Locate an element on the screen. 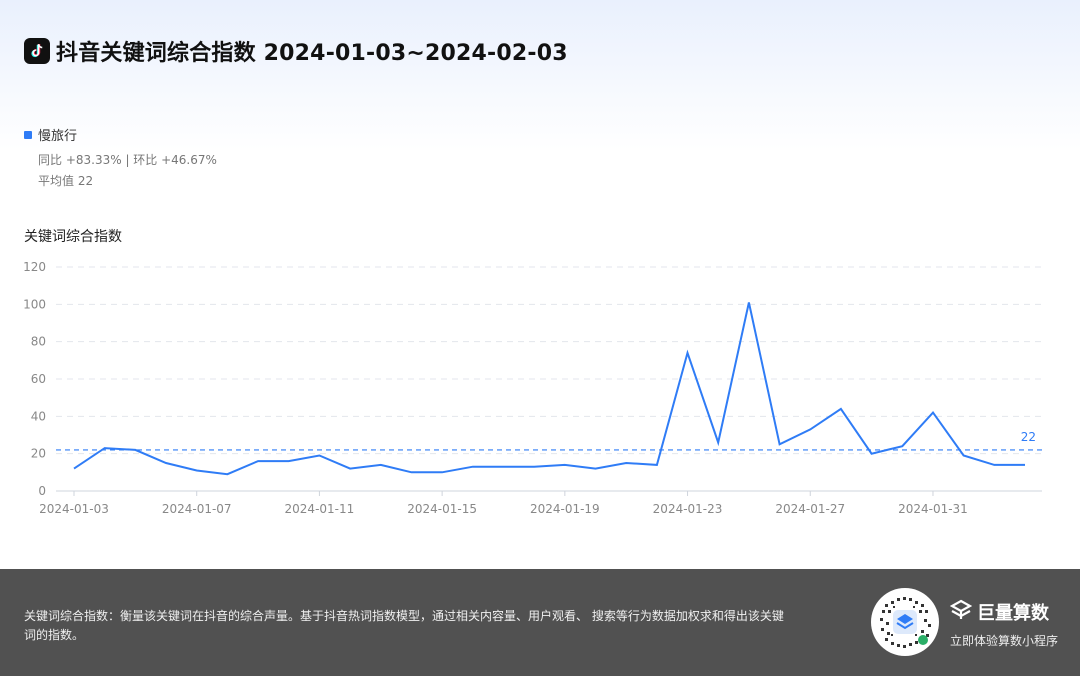  y-tick-label: 60 is located at coordinates (38, 379).